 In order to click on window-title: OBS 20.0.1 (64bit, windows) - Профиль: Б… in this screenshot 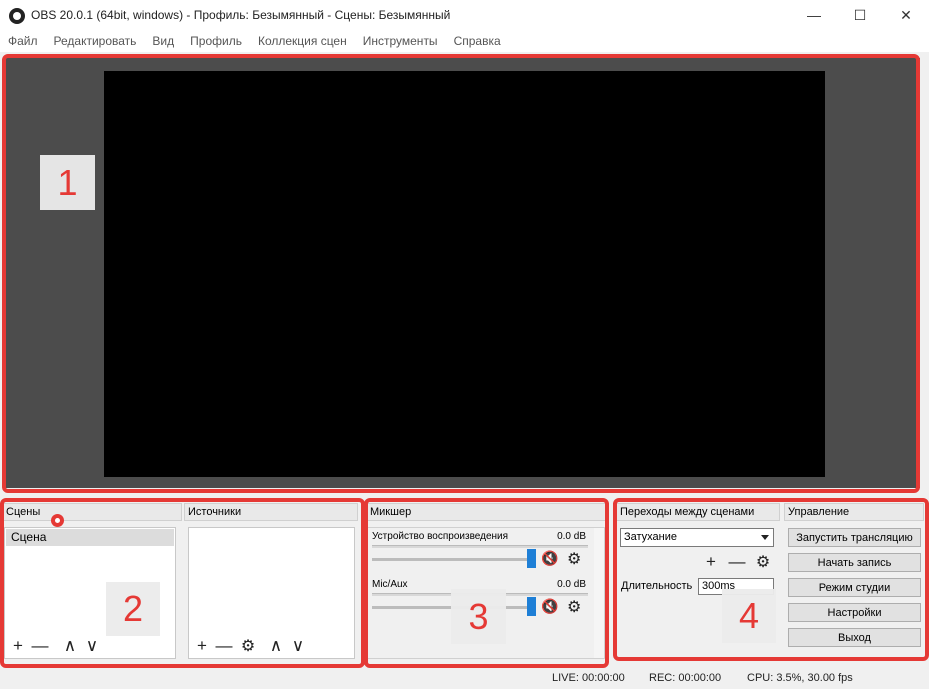, I will do `click(241, 15)`.